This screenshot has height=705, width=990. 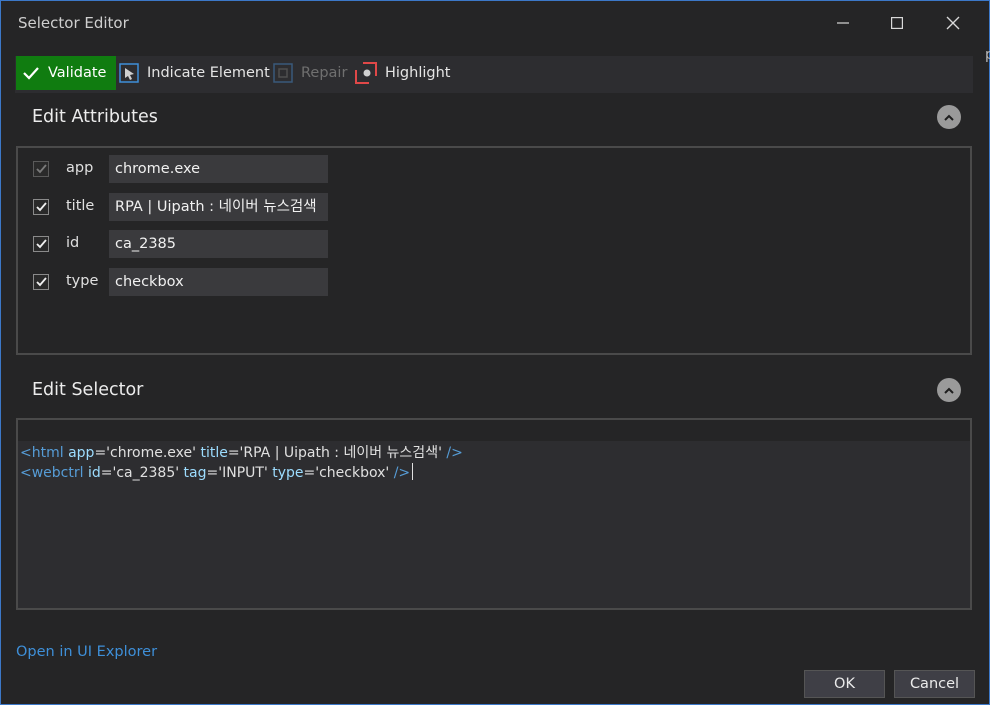 I want to click on indicate-element-button: Indicate Element, so click(x=194, y=73).